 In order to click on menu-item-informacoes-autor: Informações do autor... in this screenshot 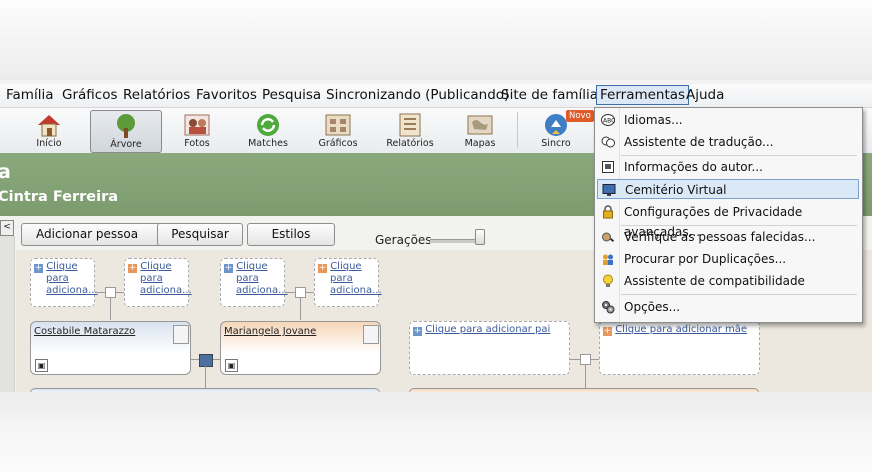, I will do `click(728, 167)`.